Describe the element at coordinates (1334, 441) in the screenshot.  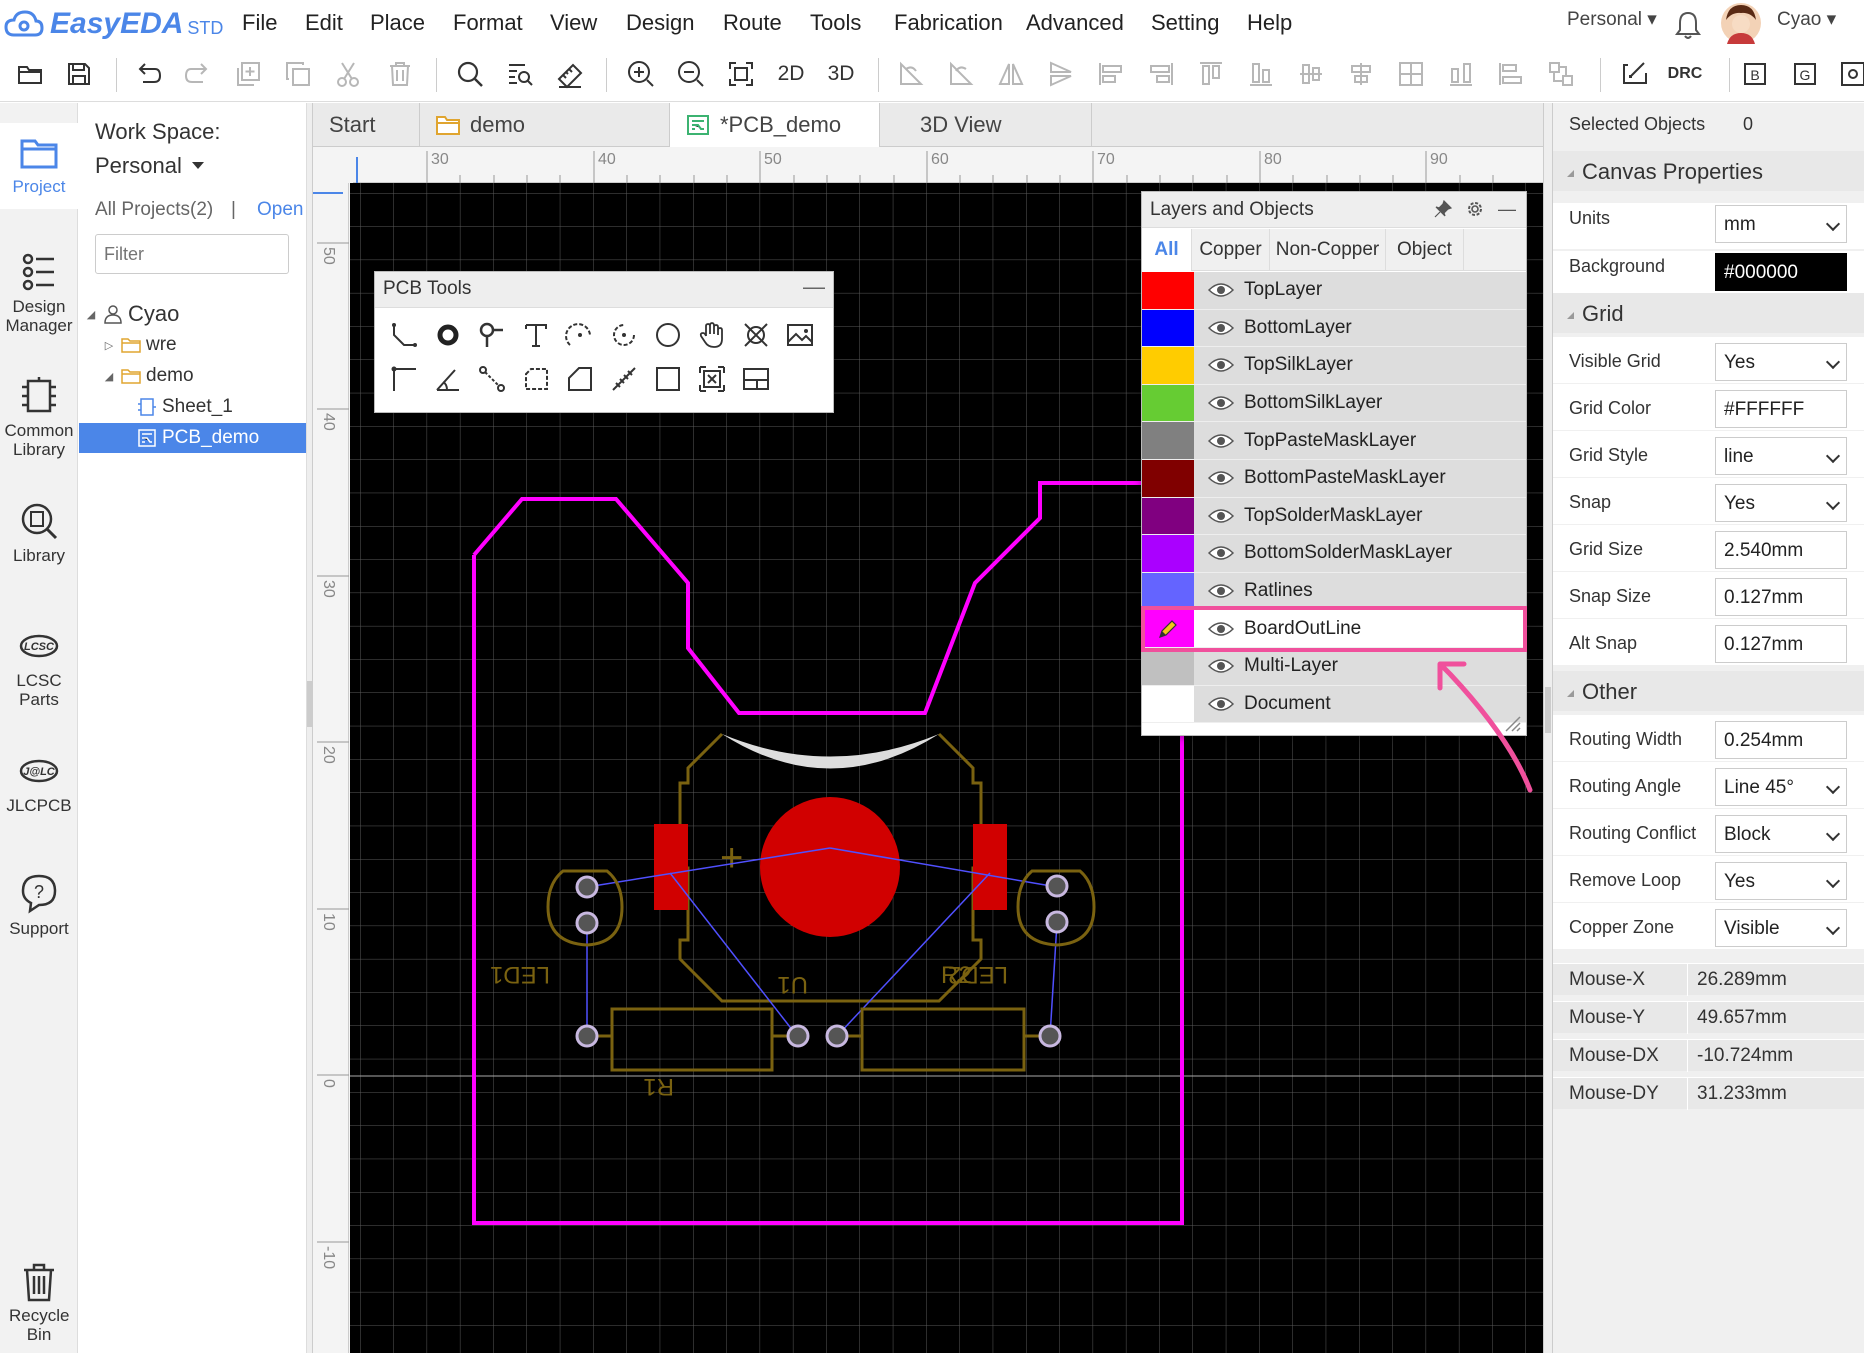
I see `layer-row: TopPasteMaskLayer` at that location.